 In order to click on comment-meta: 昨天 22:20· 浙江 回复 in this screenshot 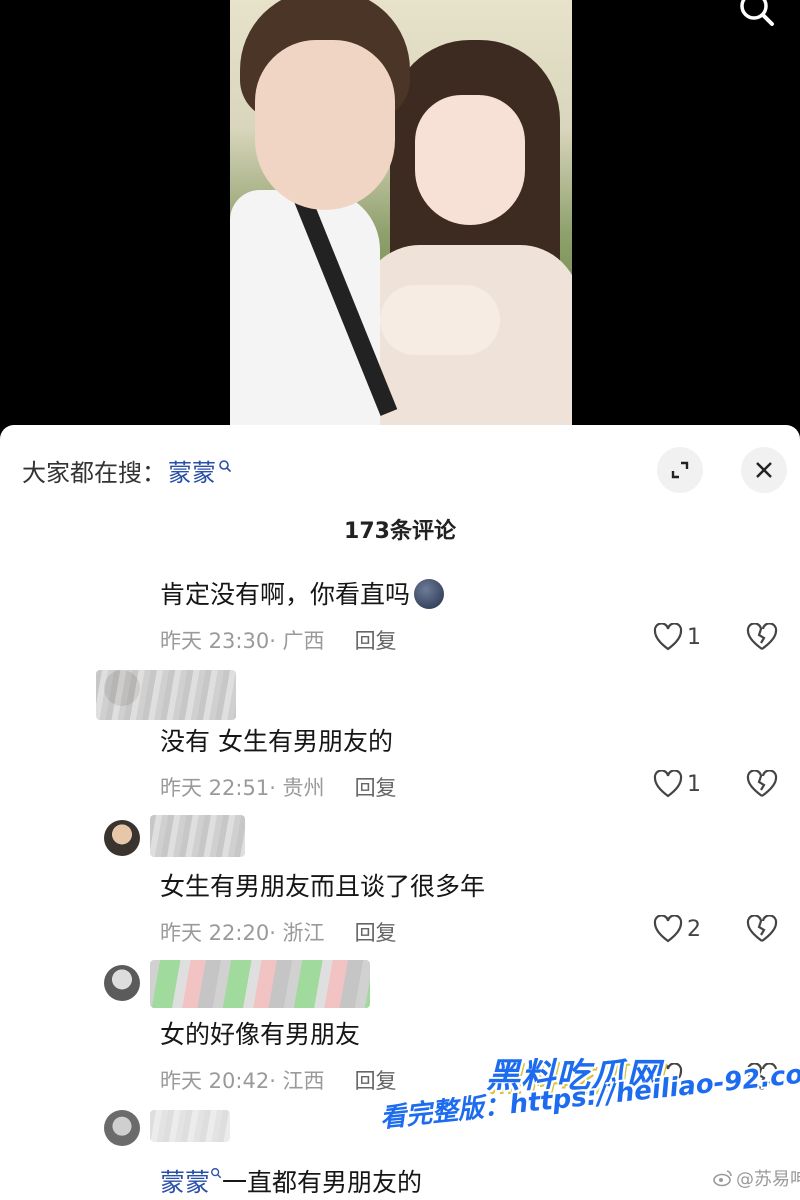, I will do `click(278, 932)`.